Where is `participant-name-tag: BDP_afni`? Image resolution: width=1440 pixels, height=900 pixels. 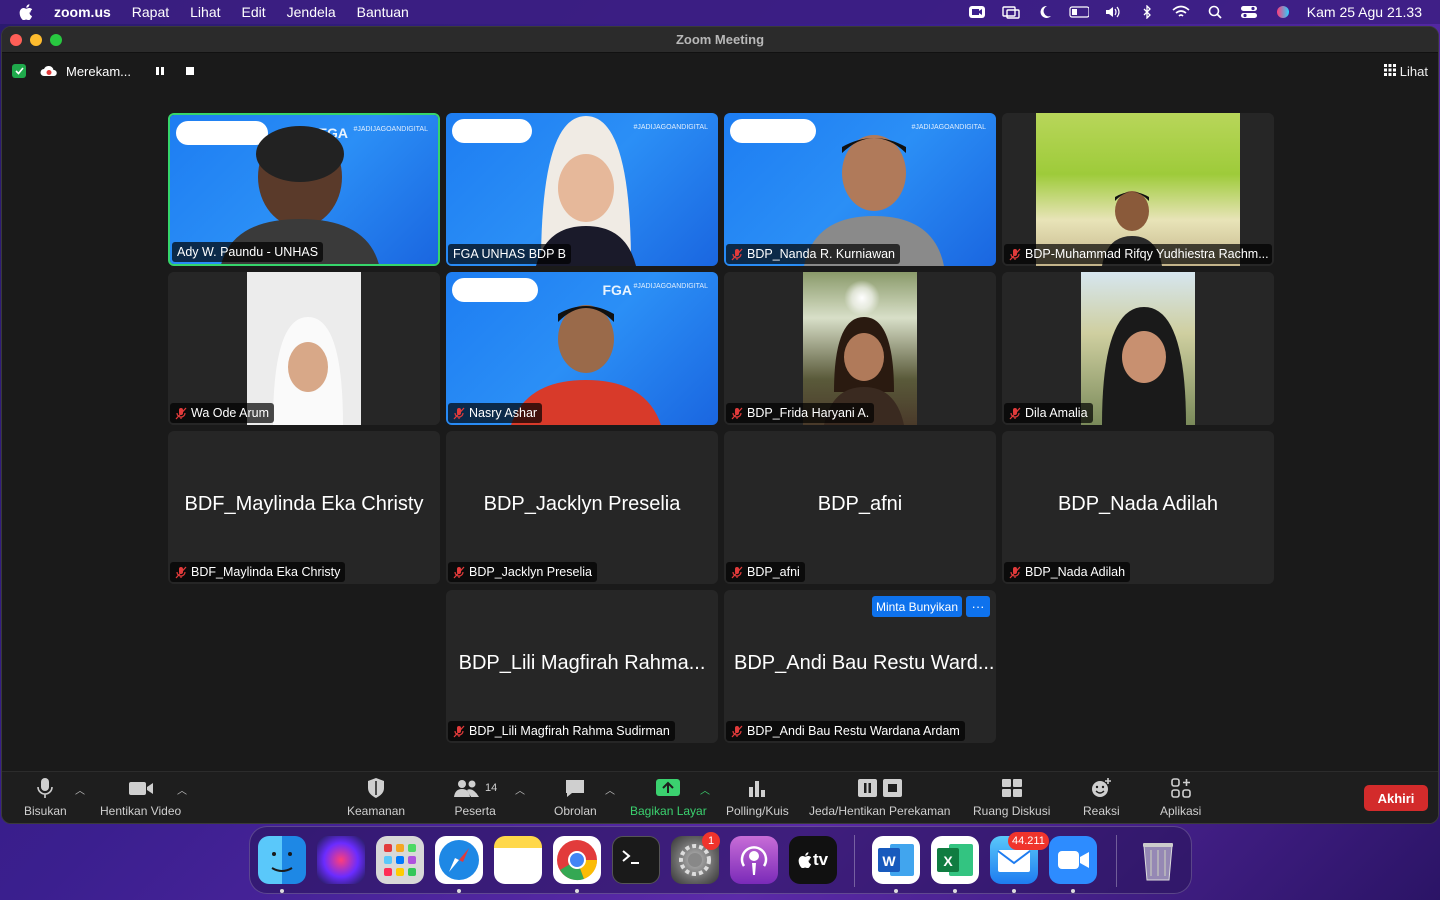 participant-name-tag: BDP_afni is located at coordinates (765, 572).